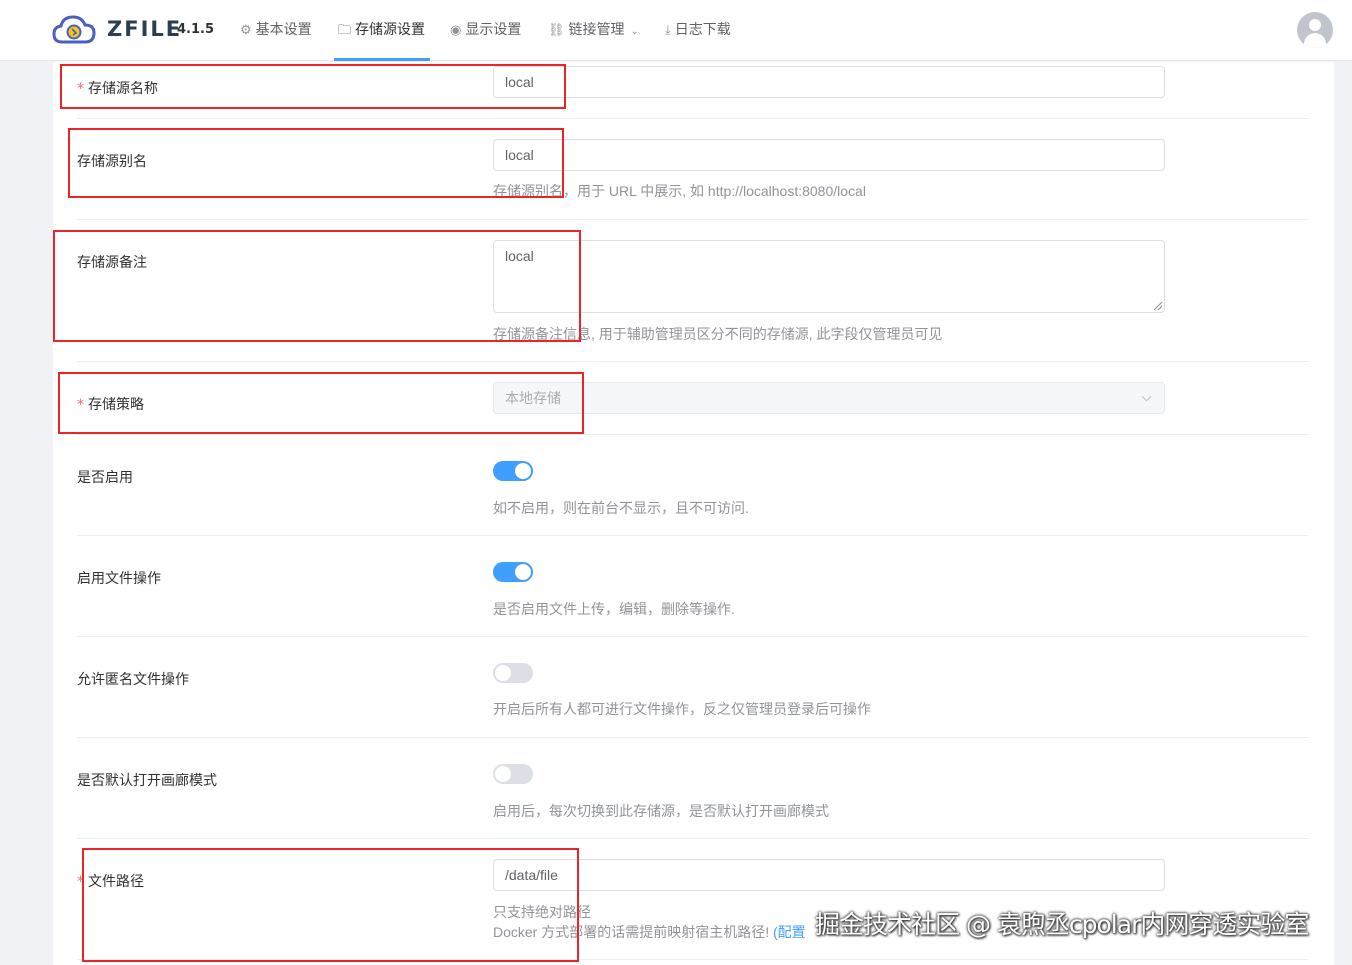  Describe the element at coordinates (1146, 396) in the screenshot. I see `chevron-down-icon` at that location.